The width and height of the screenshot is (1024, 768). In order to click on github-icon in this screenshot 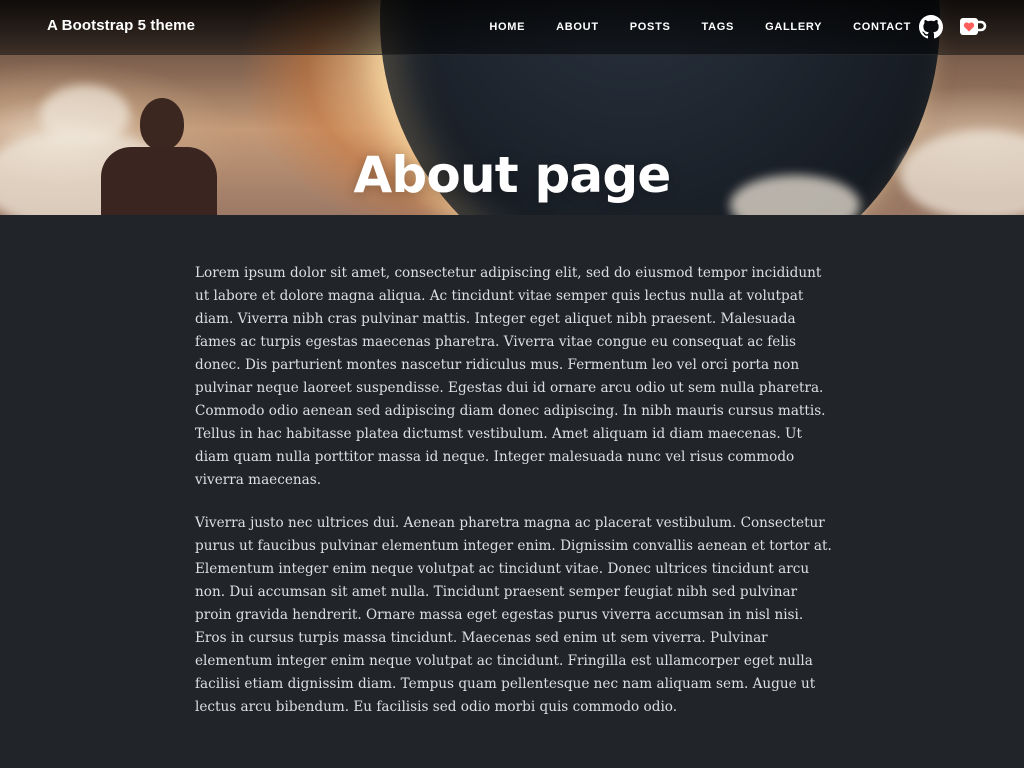, I will do `click(931, 27)`.